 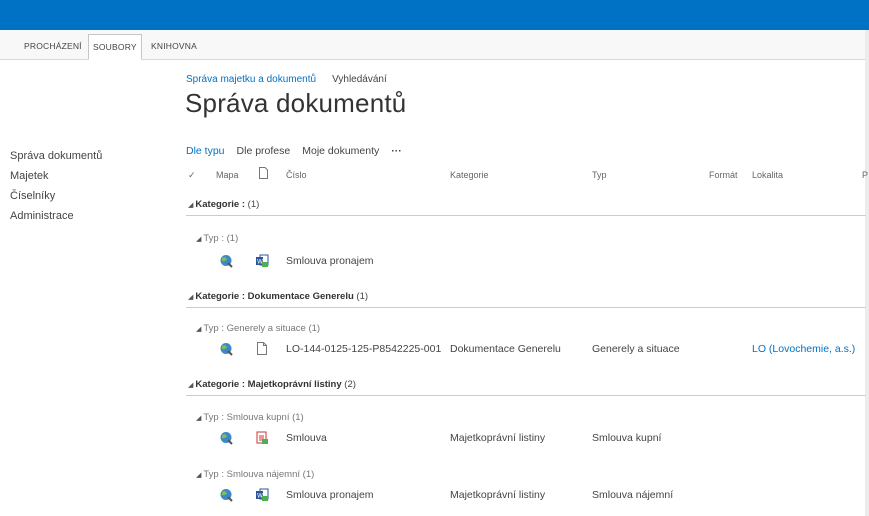 I want to click on document-number: Smlouva, so click(x=306, y=438).